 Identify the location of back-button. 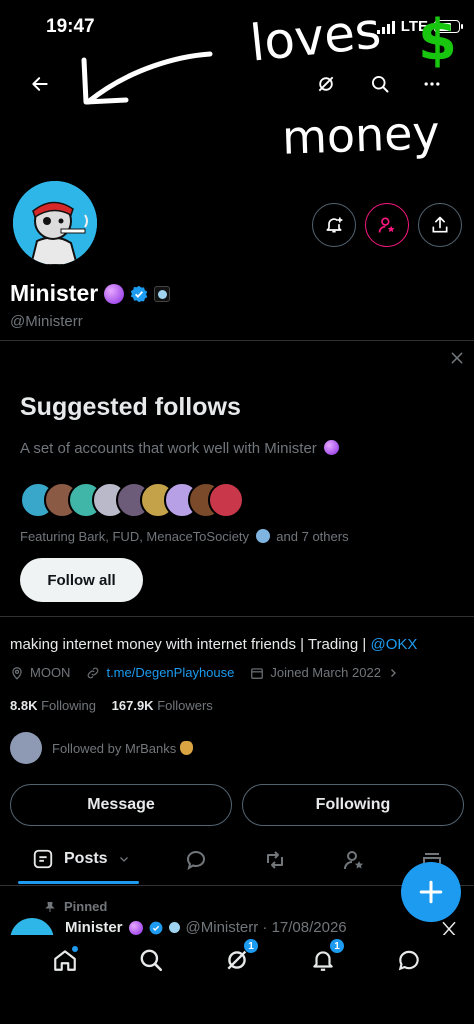
(40, 84).